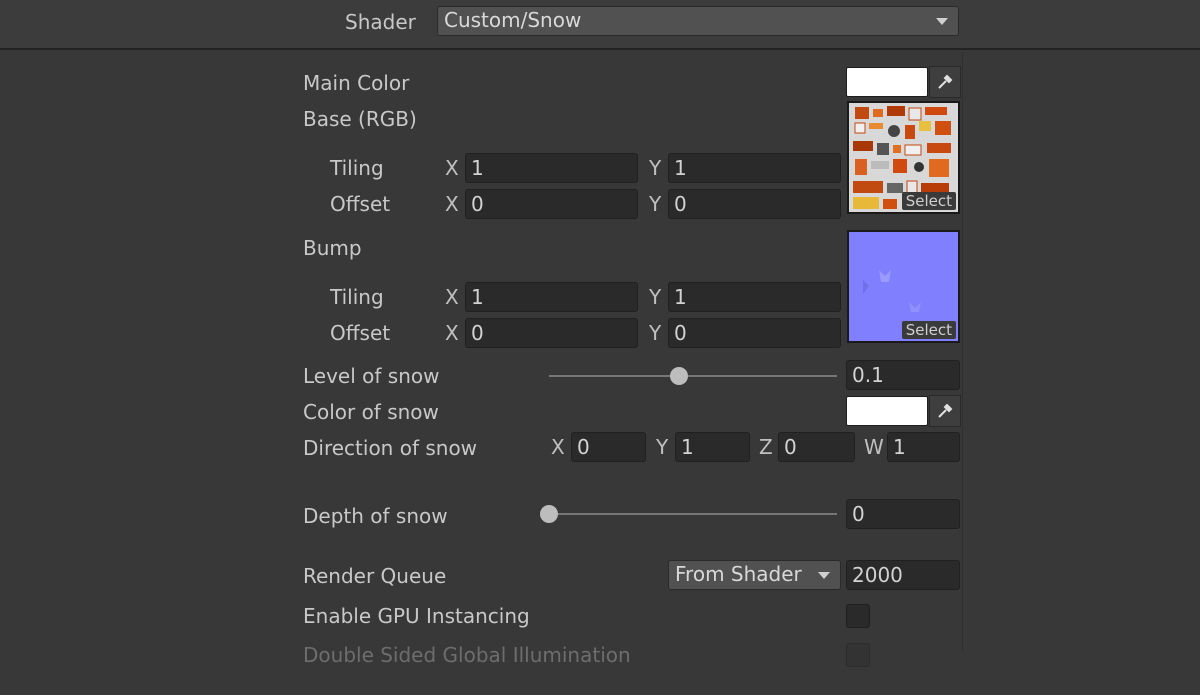 Image resolution: width=1200 pixels, height=695 pixels. I want to click on bump-tiling-y-axis: Y, so click(655, 297).